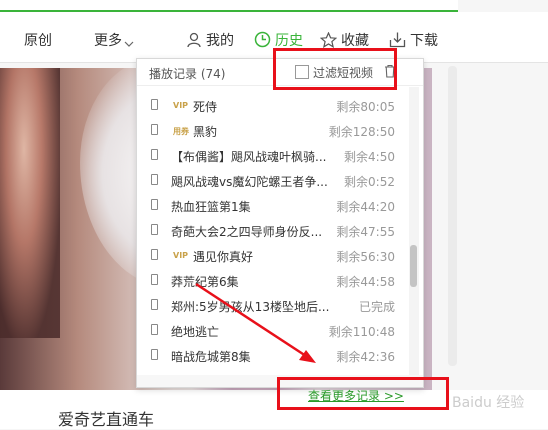  I want to click on annotation-arrow, so click(255, 322).